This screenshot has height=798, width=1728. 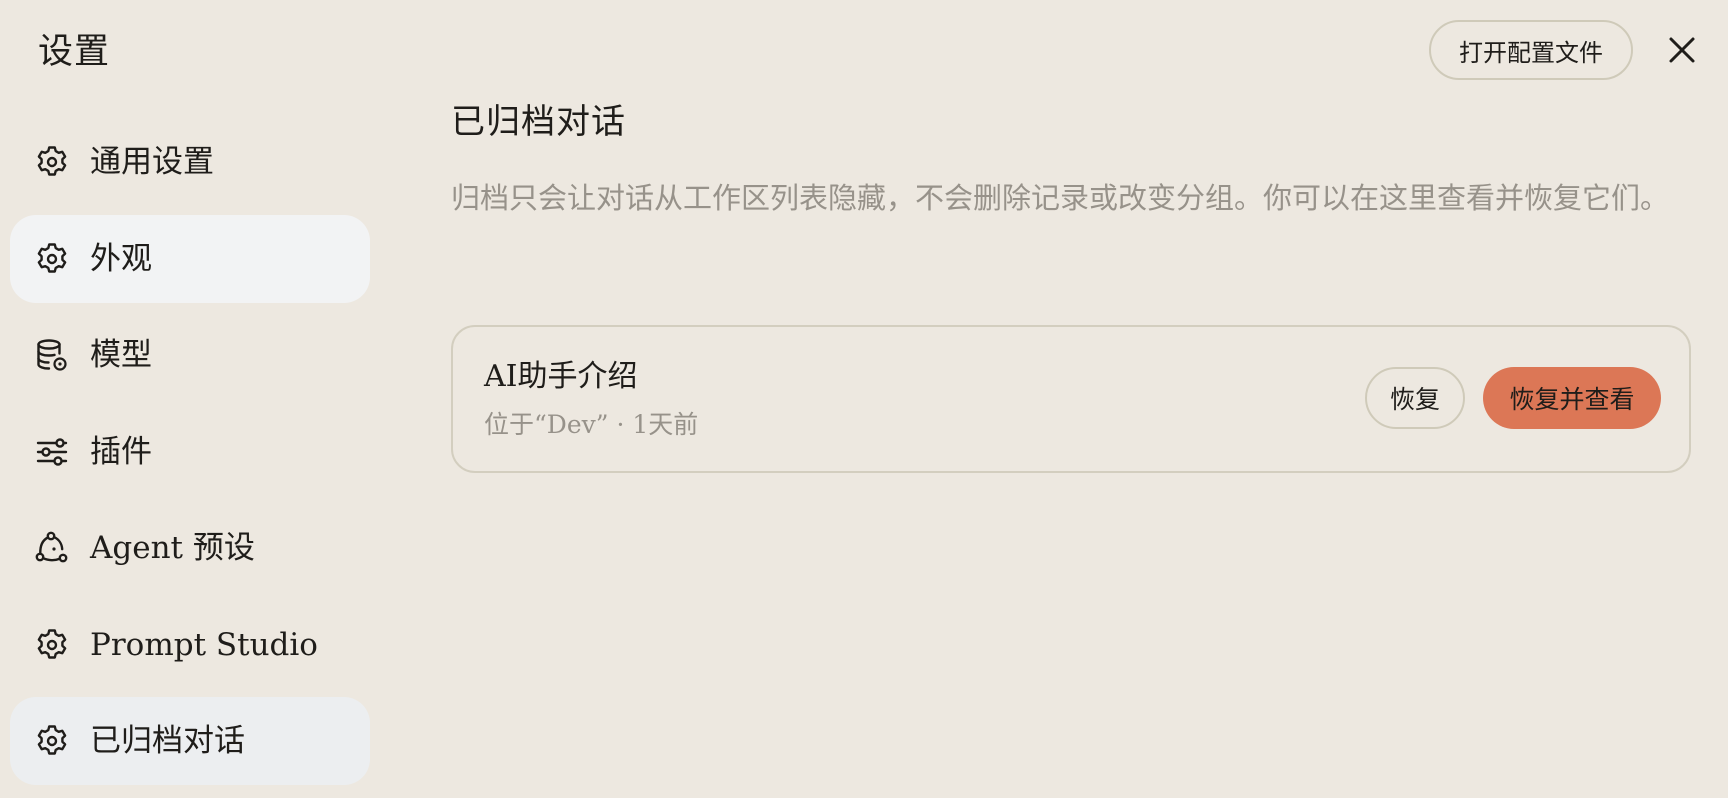 What do you see at coordinates (1531, 50) in the screenshot?
I see `open-config-button: 打开配置文件` at bounding box center [1531, 50].